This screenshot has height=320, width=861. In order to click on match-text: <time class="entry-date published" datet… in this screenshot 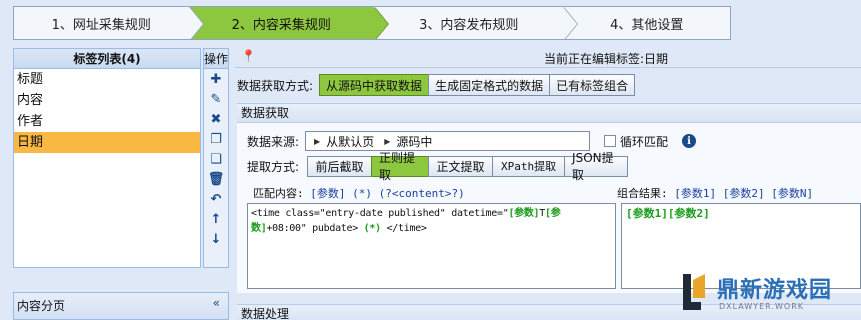, I will do `click(380, 213)`.